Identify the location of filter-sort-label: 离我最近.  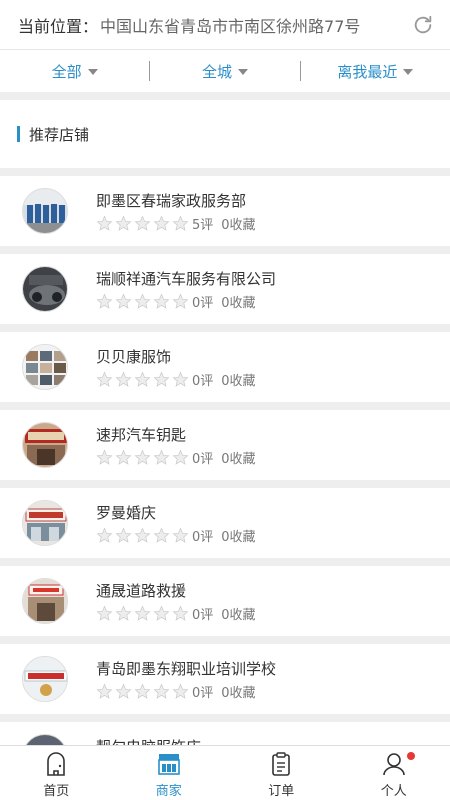
(367, 71).